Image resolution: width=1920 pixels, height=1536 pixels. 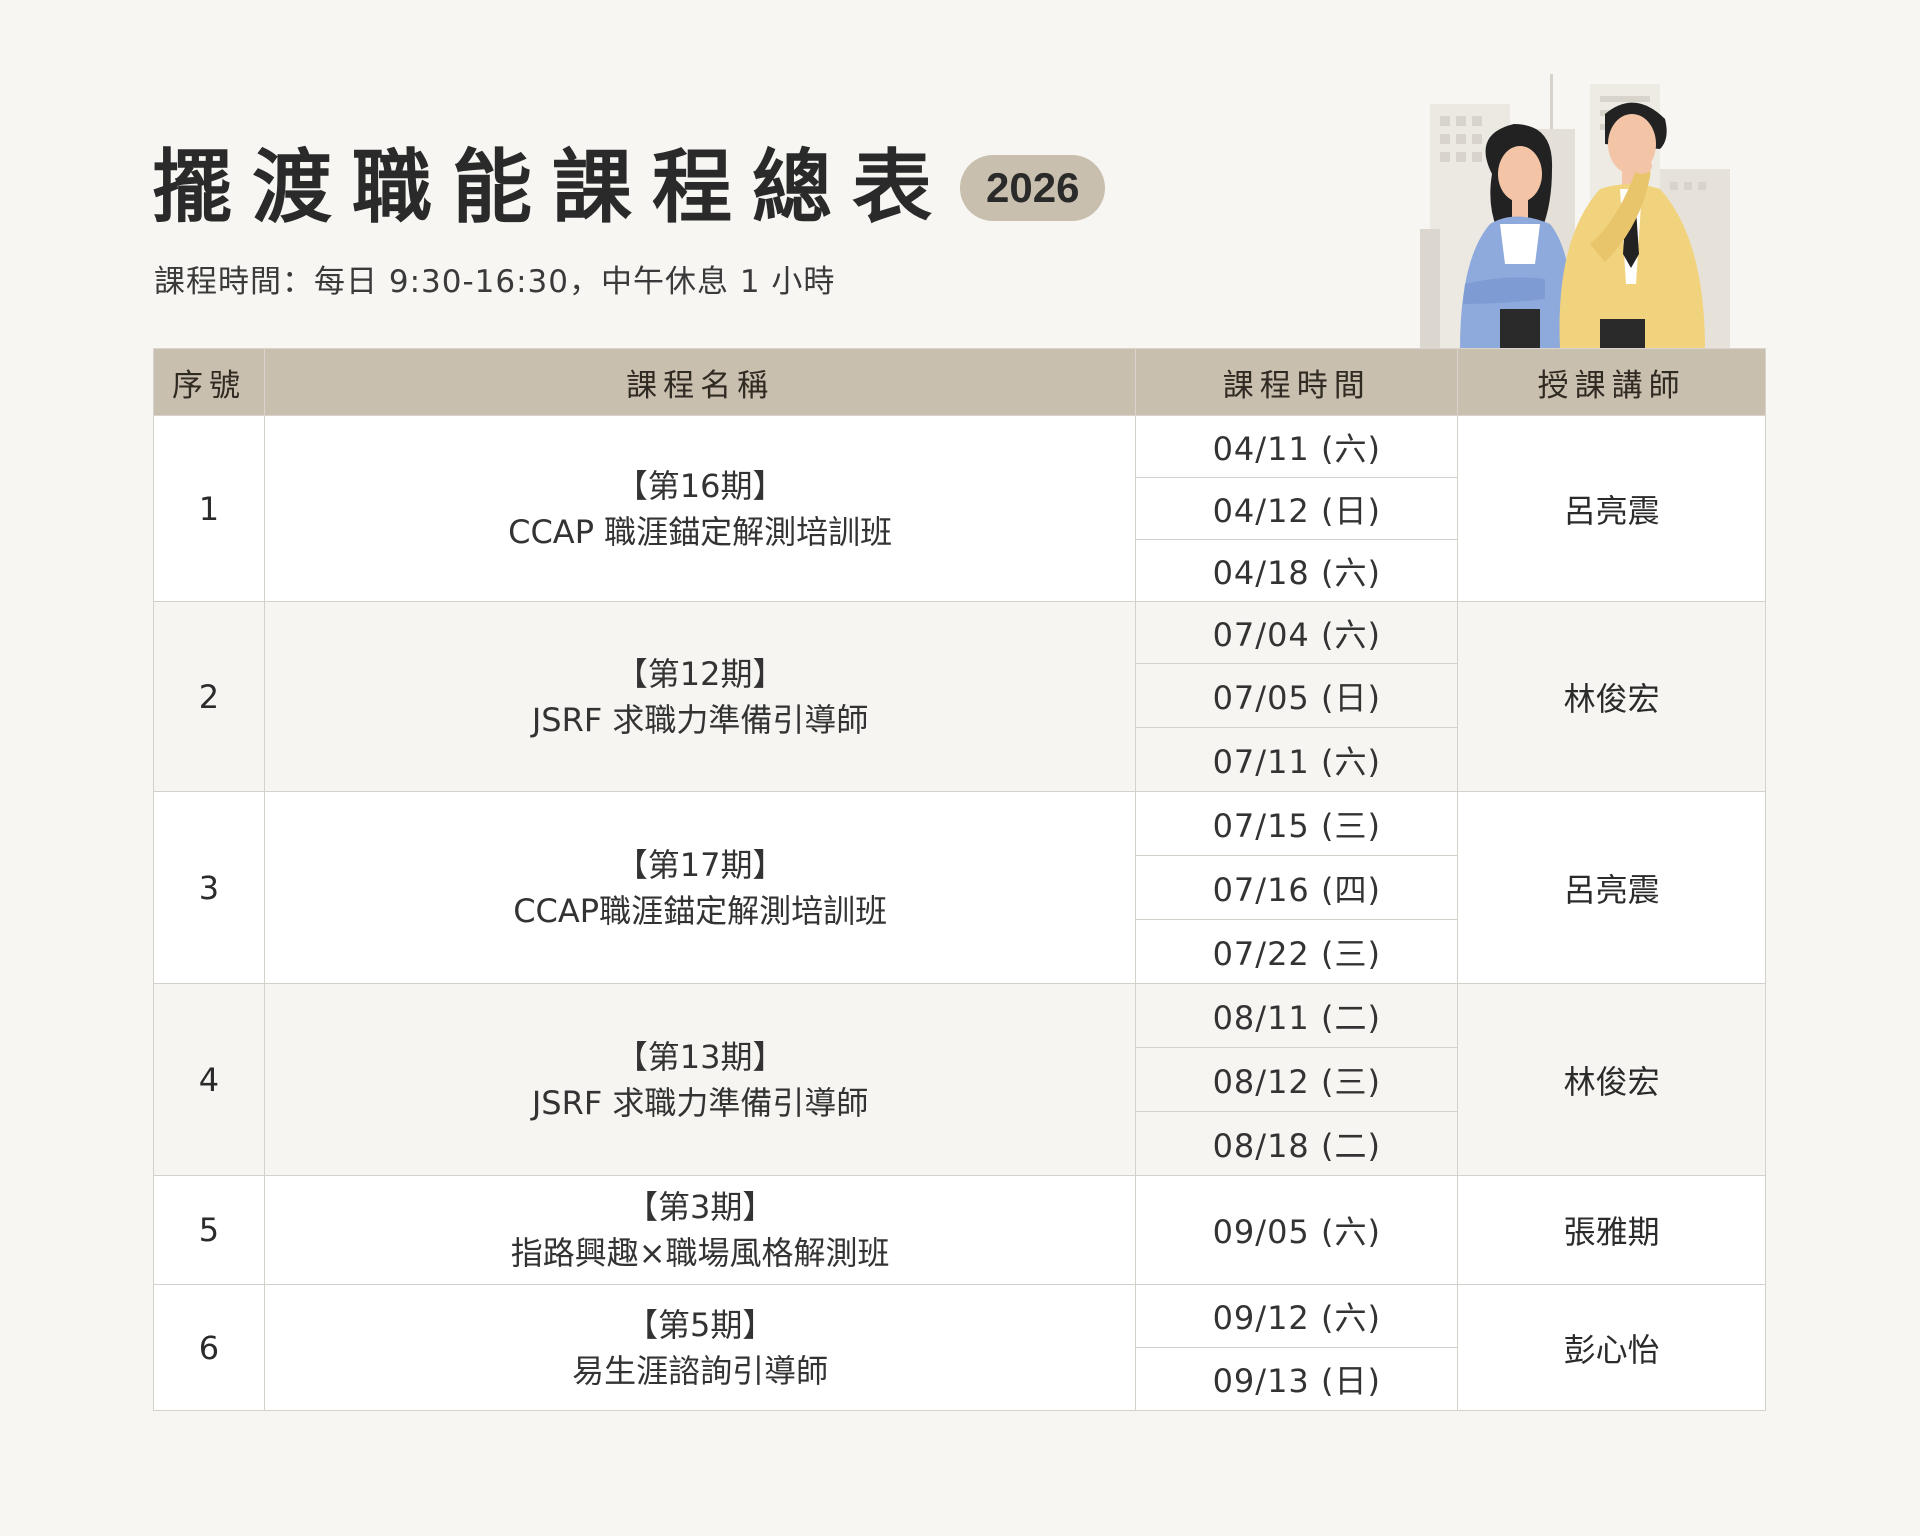 What do you see at coordinates (1611, 1230) in the screenshot?
I see `instructor: 張雅期` at bounding box center [1611, 1230].